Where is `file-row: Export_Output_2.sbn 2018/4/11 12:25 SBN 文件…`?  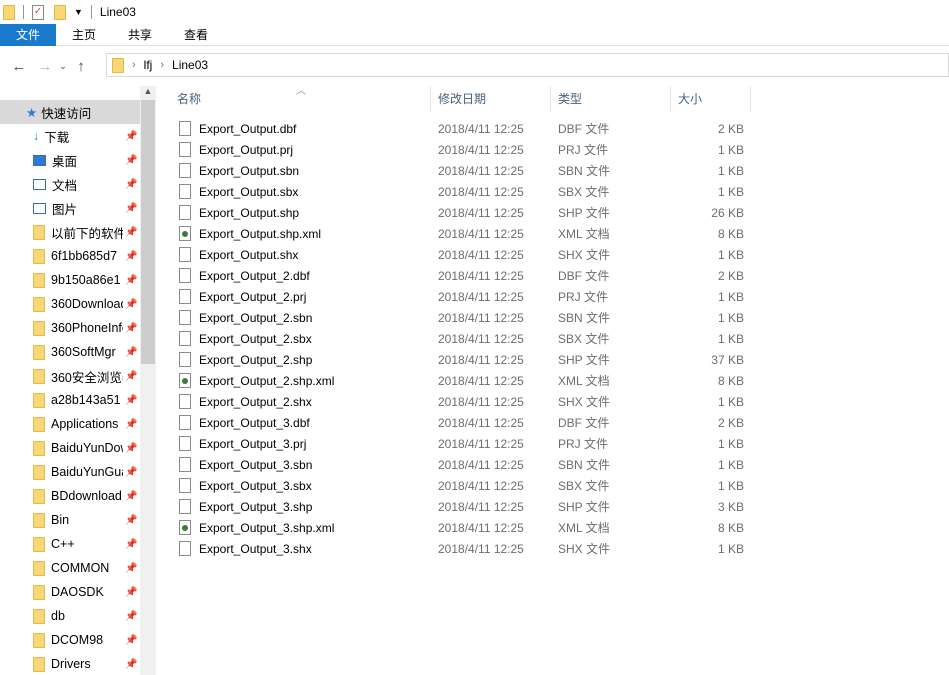
file-row: Export_Output_2.sbn 2018/4/11 12:25 SBN 文件… is located at coordinates (464, 317).